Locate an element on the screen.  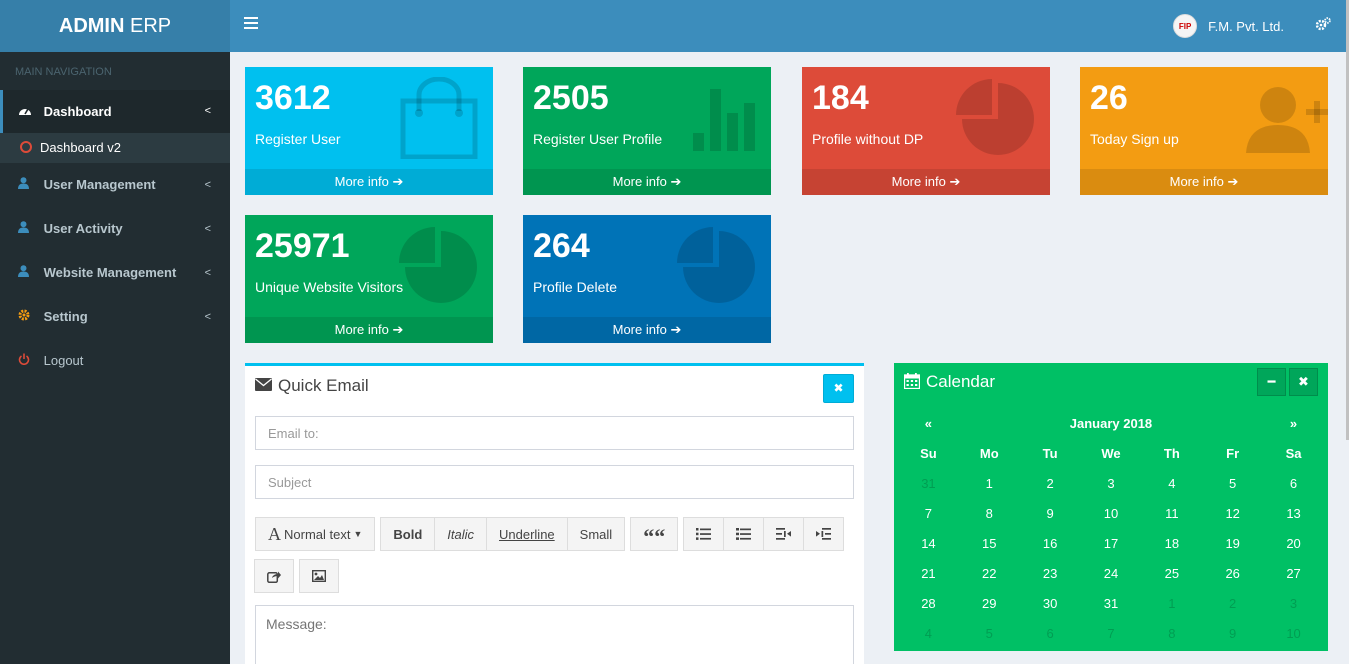
top-navbar: FIP F.M. Pvt. Ltd. is located at coordinates (789, 26).